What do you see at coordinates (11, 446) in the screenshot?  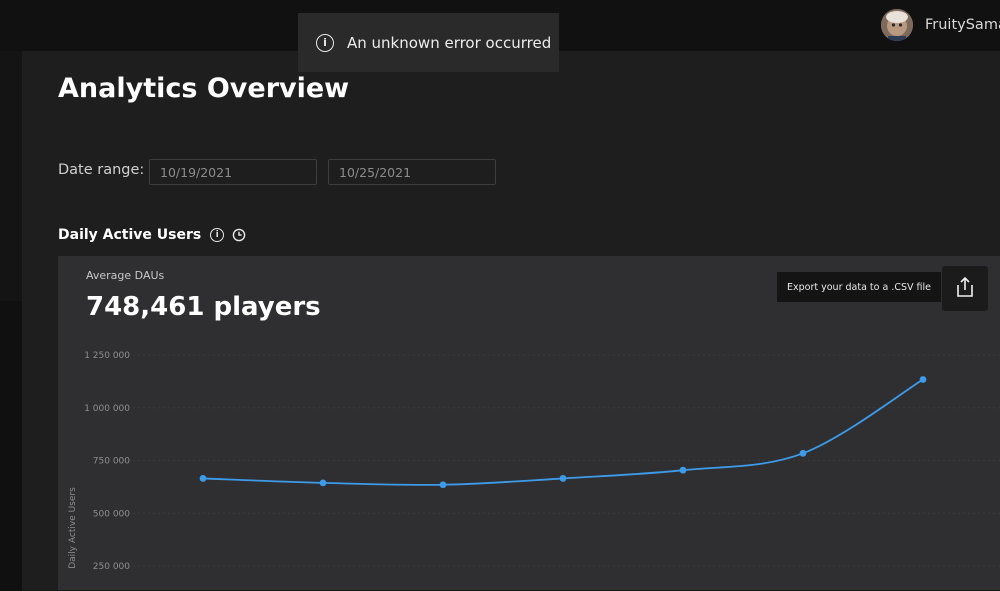 I see `side-navigation-band` at bounding box center [11, 446].